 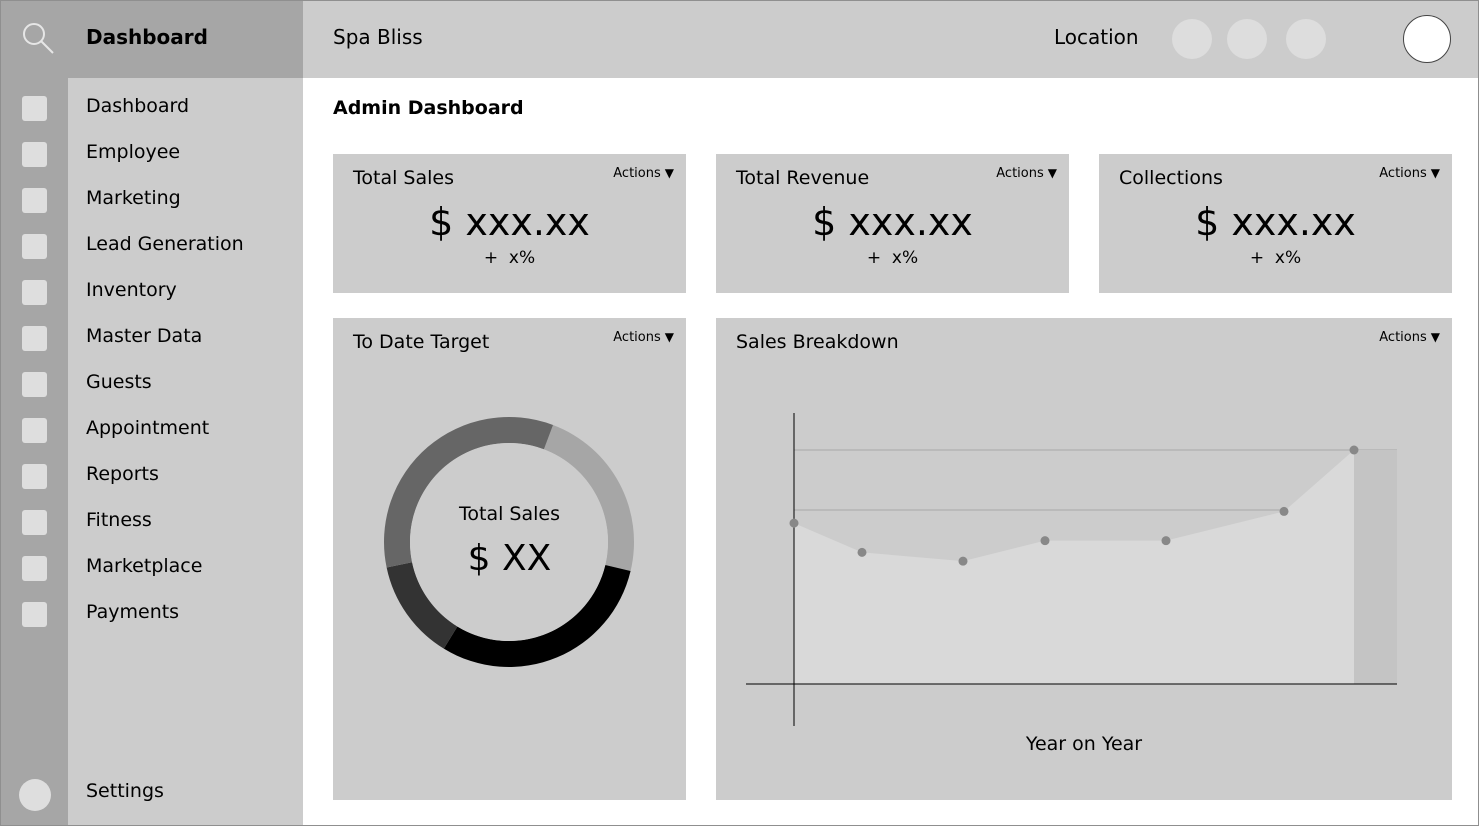 What do you see at coordinates (428, 108) in the screenshot?
I see `page-title: Admin Dashboard` at bounding box center [428, 108].